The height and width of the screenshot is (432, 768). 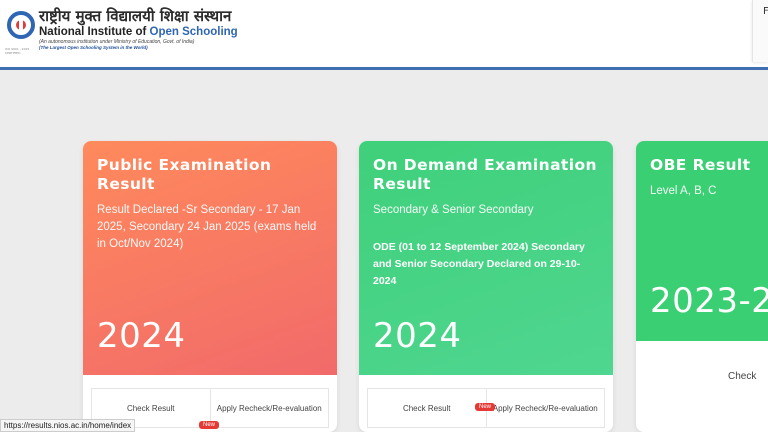 I want to click on card-description: Secondary & Senior Secondary, so click(x=453, y=210).